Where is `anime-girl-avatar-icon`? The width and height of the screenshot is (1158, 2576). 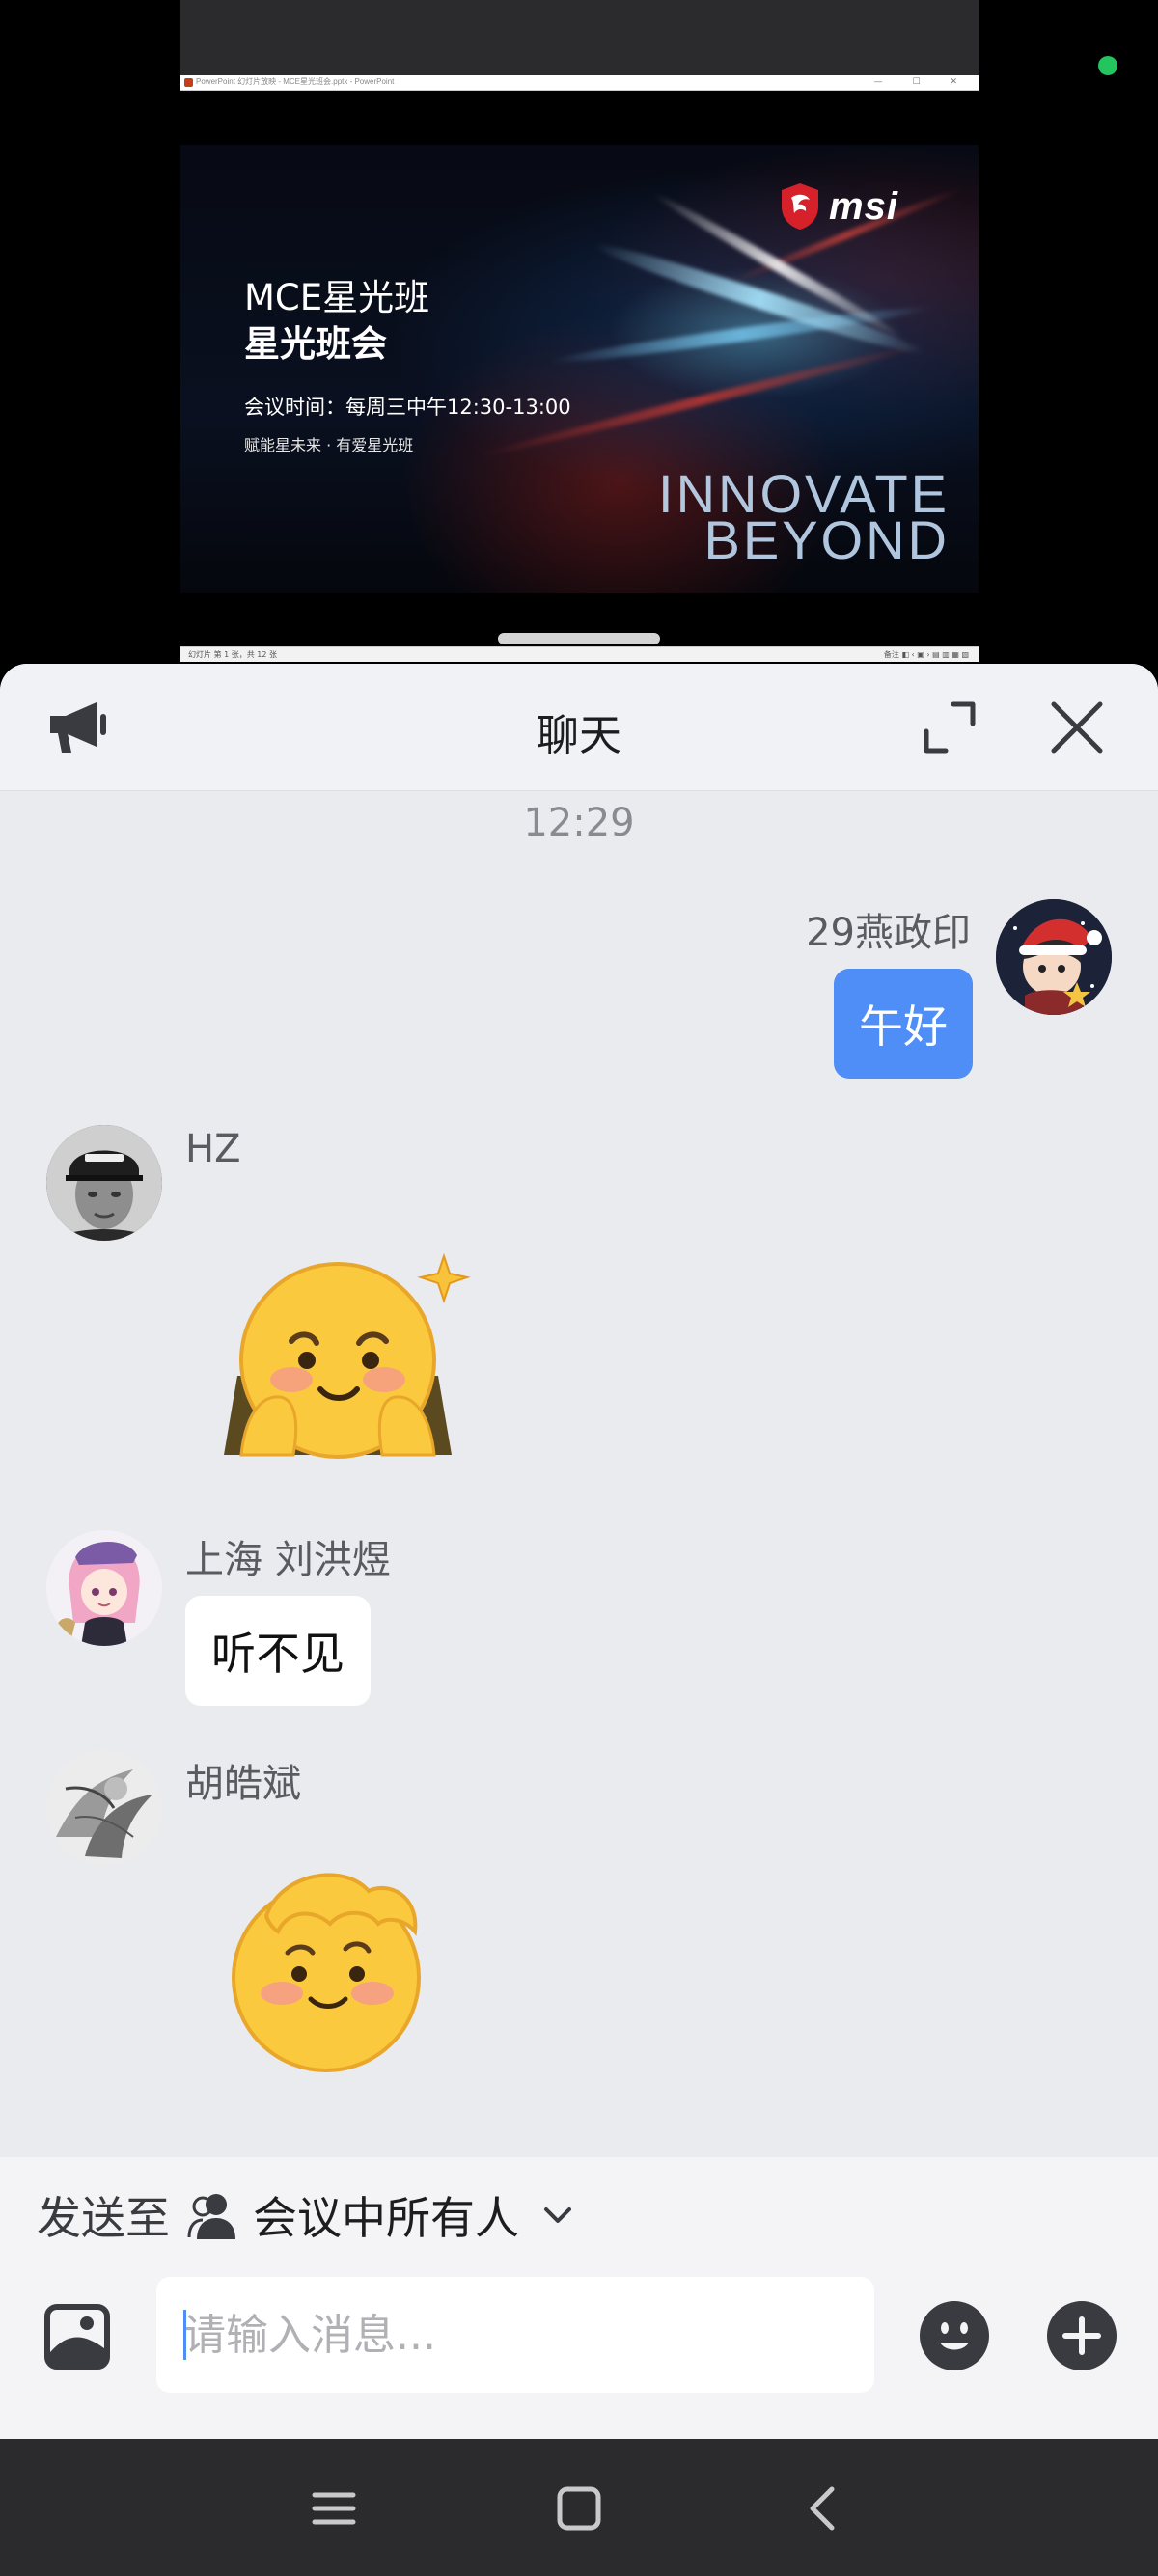
anime-girl-avatar-icon is located at coordinates (104, 1588).